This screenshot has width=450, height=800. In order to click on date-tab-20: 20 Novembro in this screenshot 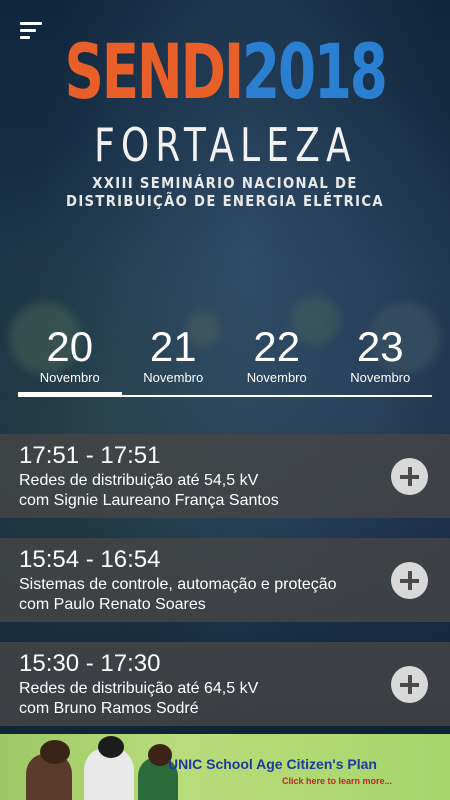, I will do `click(70, 362)`.